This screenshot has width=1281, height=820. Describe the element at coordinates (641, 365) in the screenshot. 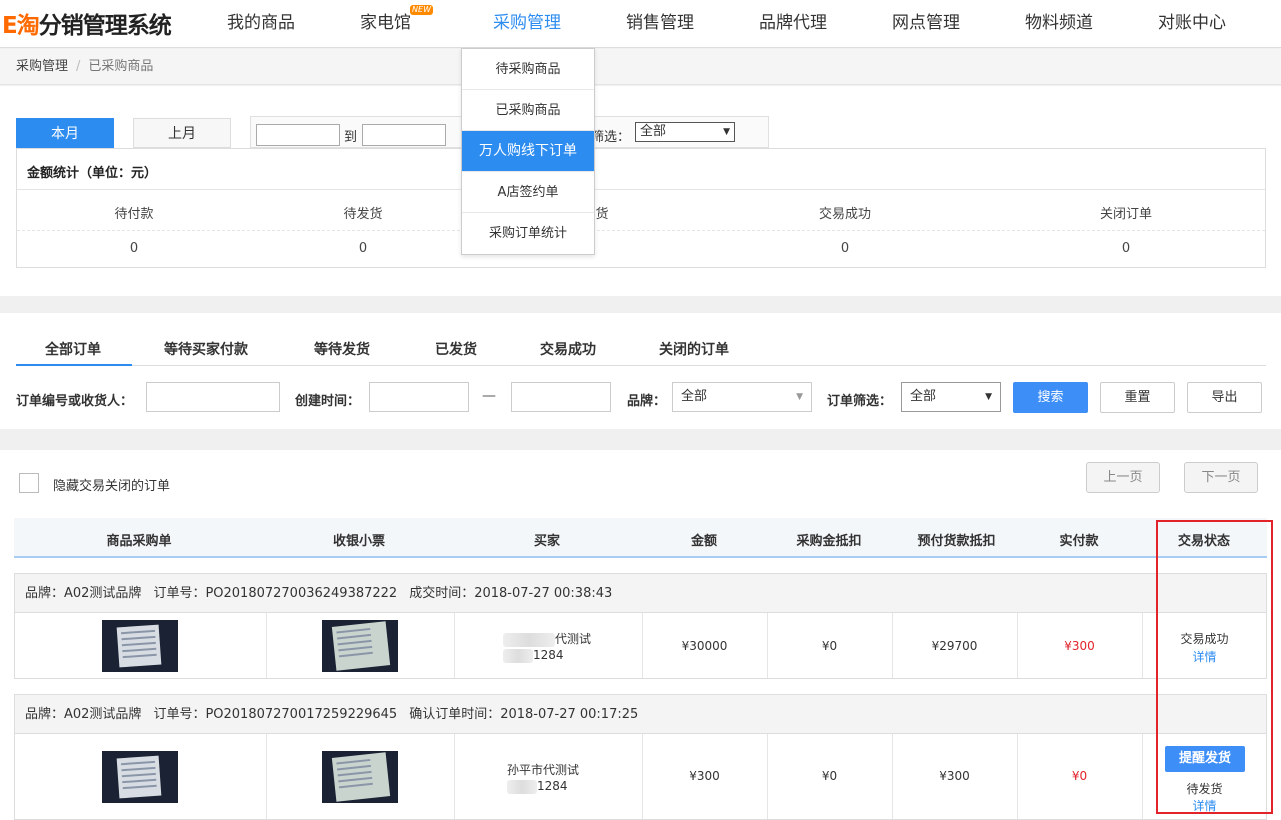

I see `tabs-divider` at that location.